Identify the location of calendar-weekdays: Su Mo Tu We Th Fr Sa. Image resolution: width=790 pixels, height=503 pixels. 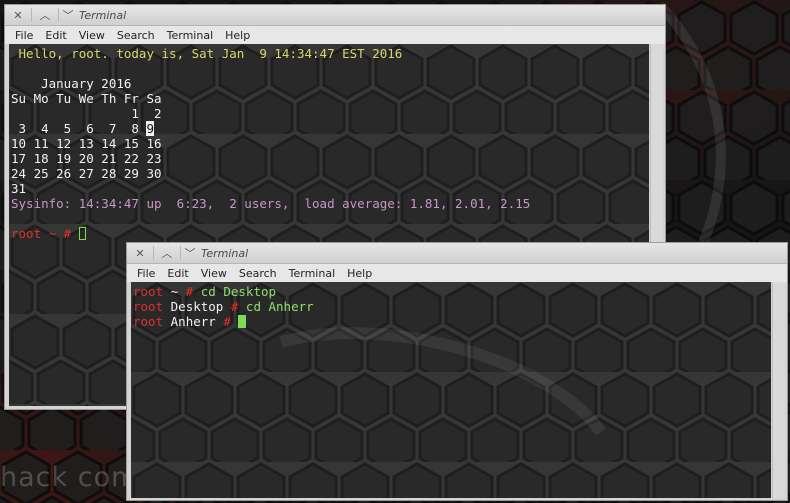
(86, 98).